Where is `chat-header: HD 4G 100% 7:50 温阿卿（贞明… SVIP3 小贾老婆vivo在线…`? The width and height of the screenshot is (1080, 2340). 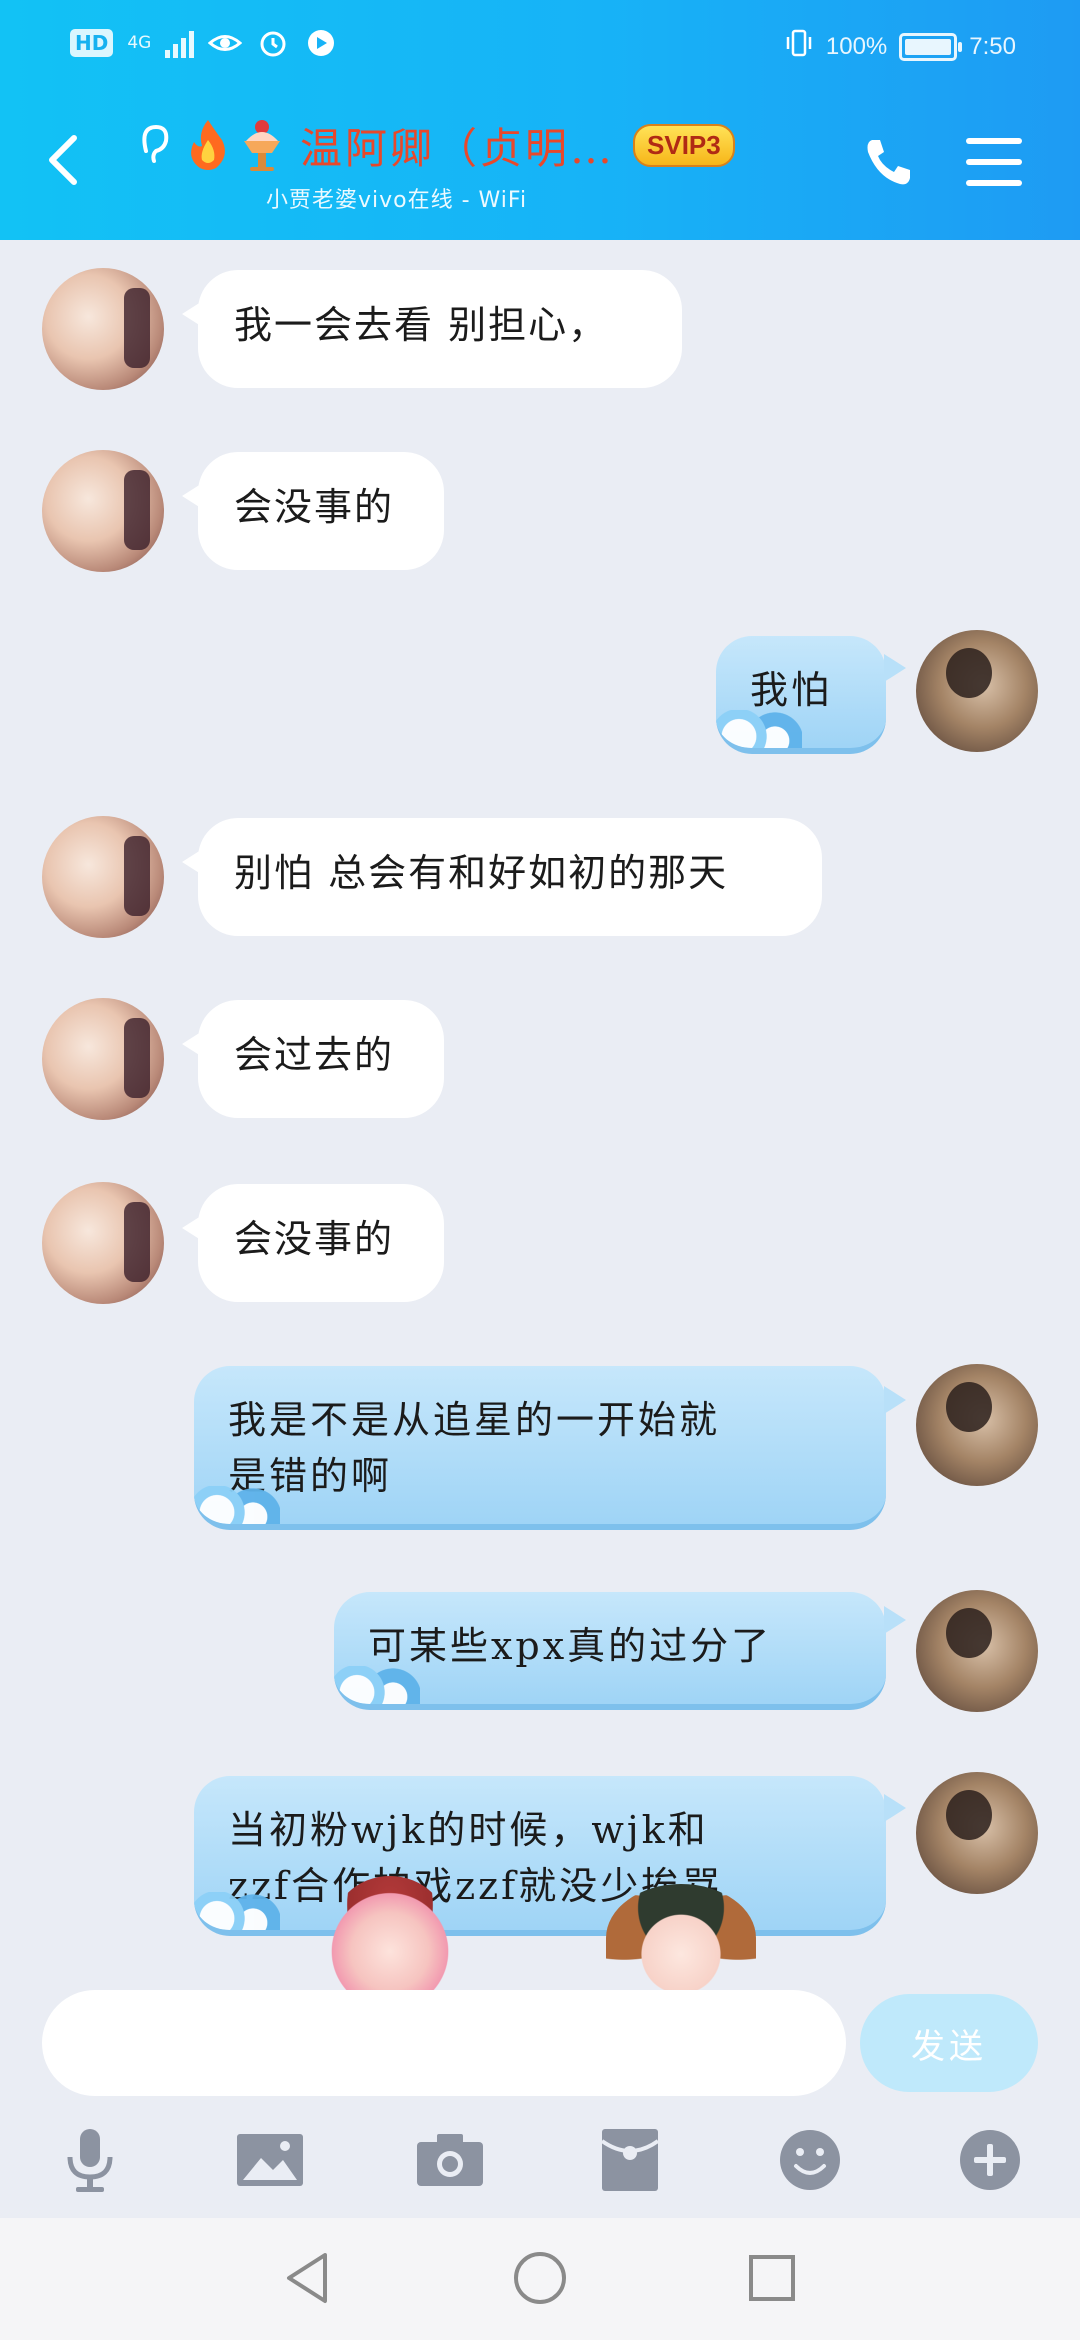 chat-header: HD 4G 100% 7:50 温阿卿（贞明… SVIP3 小贾老婆vivo在线… is located at coordinates (540, 120).